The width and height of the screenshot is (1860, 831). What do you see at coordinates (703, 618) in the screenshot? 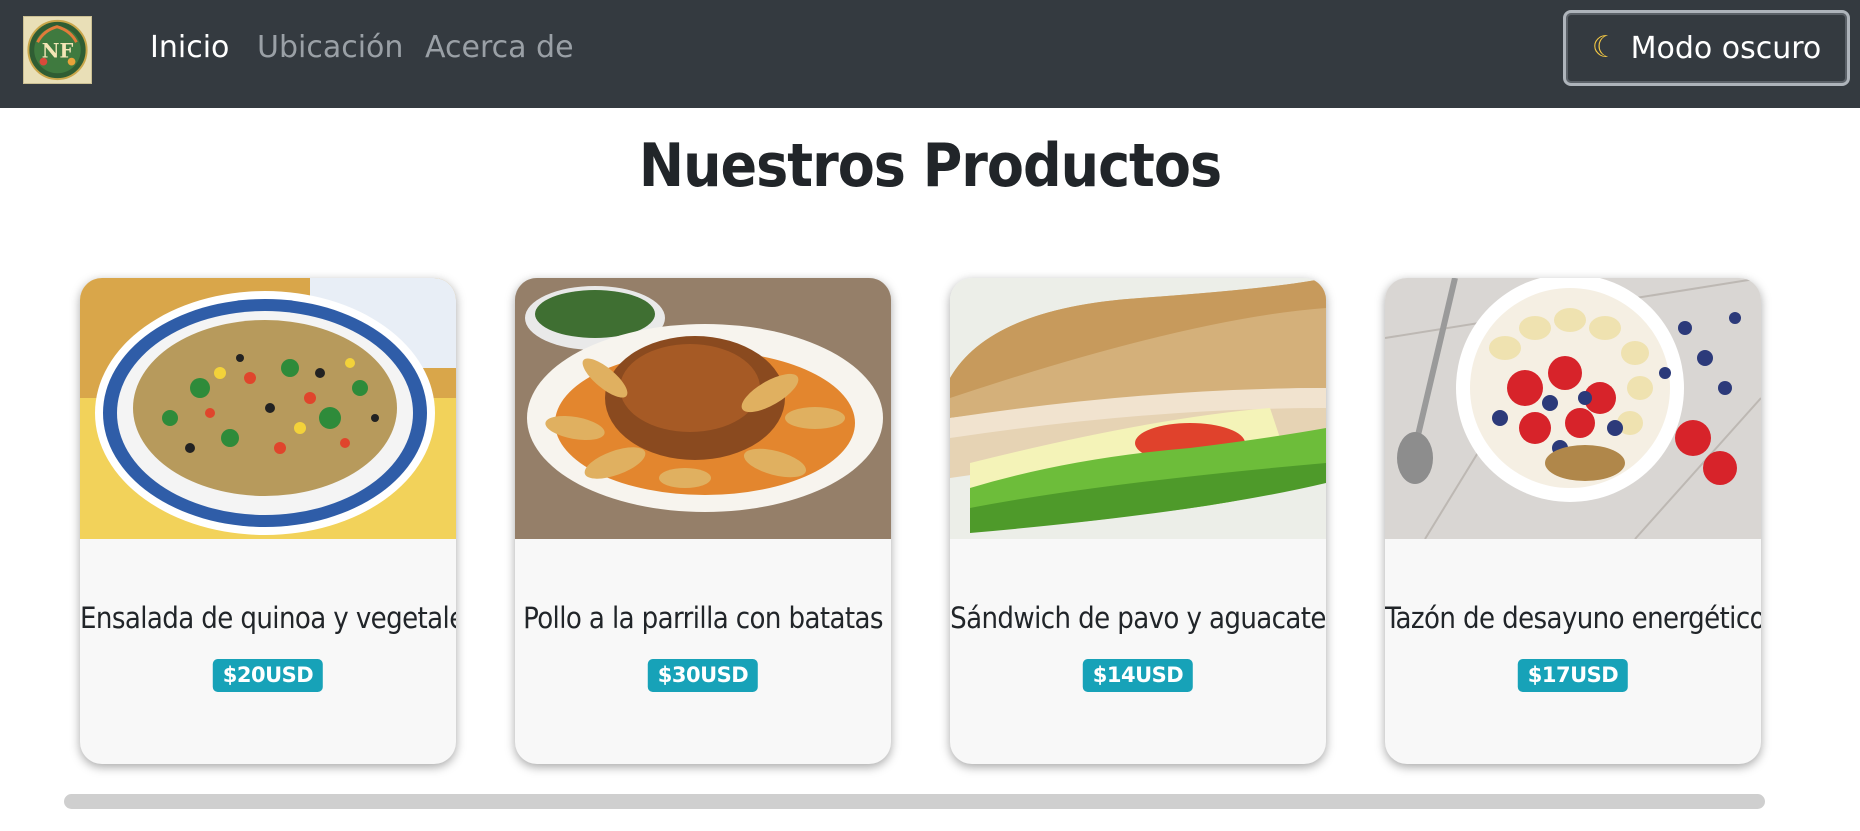
I see `product-name: Pollo a la parrilla con batatas` at bounding box center [703, 618].